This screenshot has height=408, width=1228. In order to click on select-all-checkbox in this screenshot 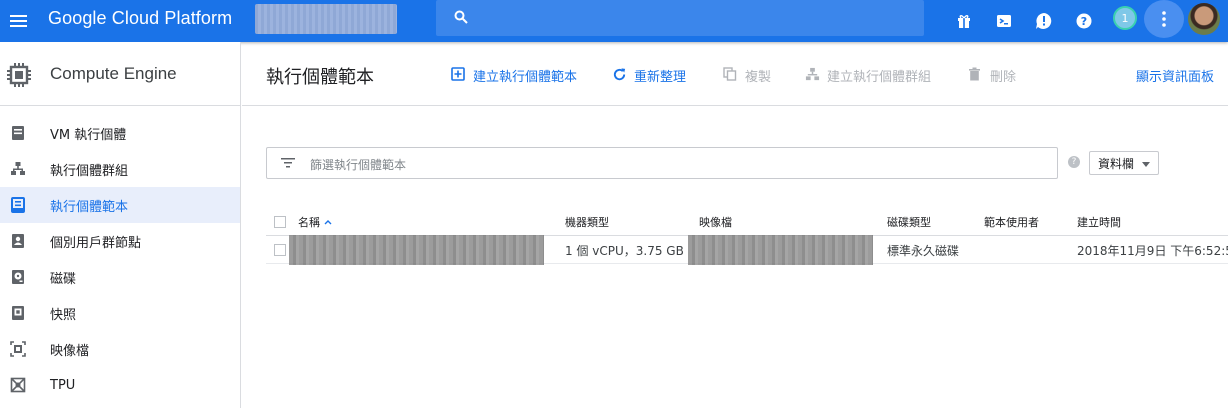, I will do `click(280, 222)`.